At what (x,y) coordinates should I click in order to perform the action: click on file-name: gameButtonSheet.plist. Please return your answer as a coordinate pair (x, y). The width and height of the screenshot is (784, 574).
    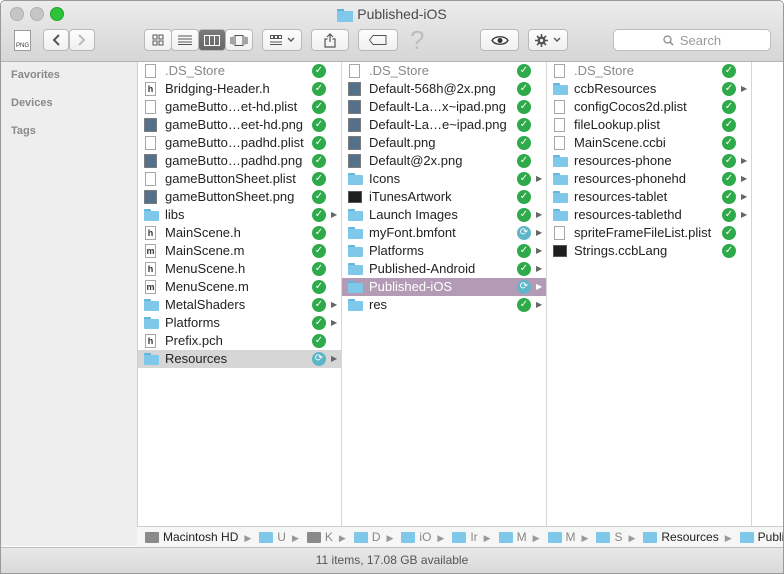
    Looking at the image, I should click on (230, 178).